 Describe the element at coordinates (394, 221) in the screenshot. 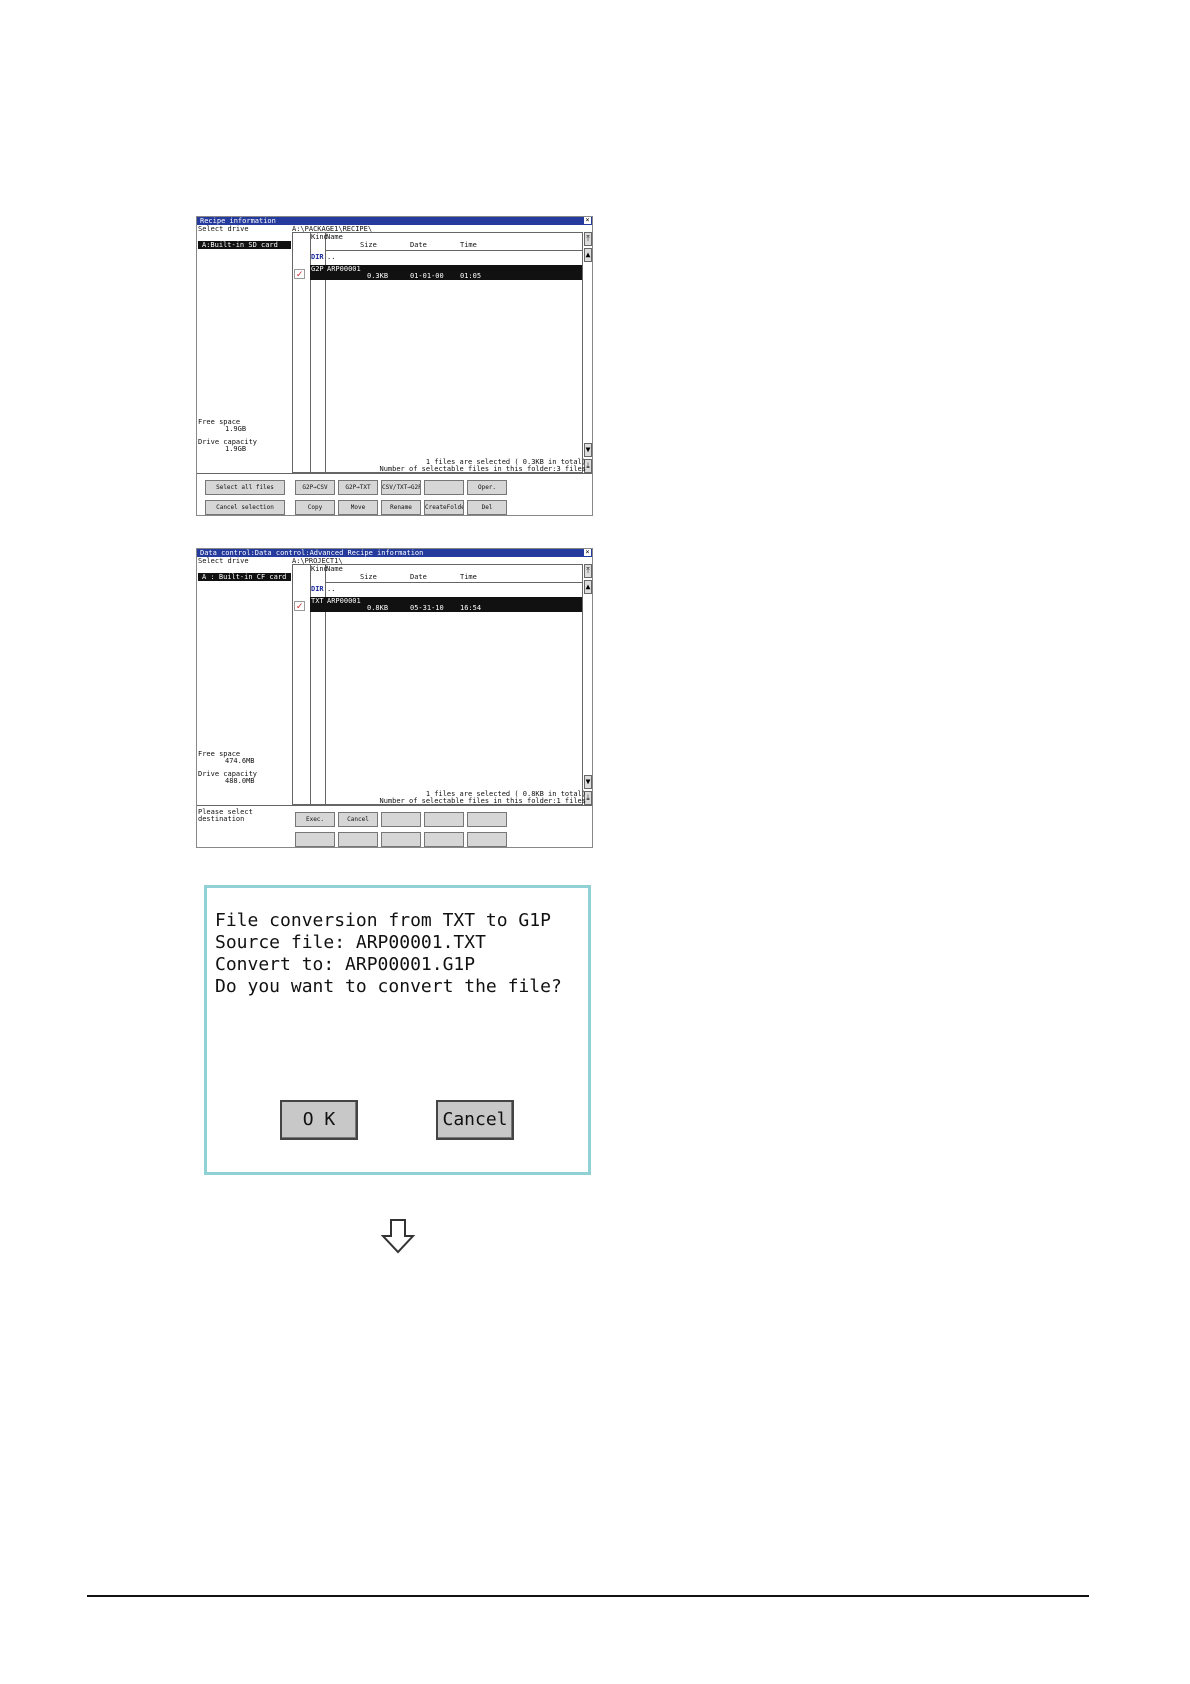

I see `window-titlebar: Recipe information ×` at that location.